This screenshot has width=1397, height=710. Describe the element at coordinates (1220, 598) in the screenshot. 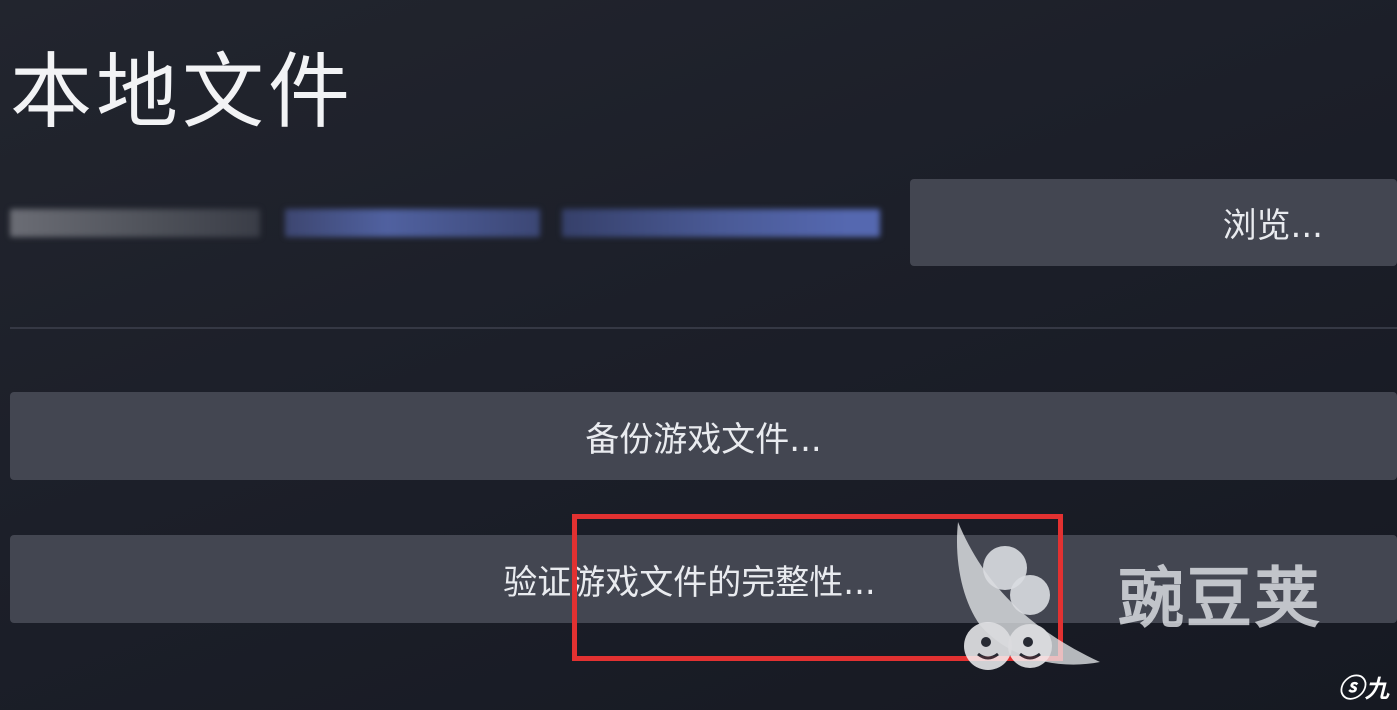

I see `watermark-brand-text: 豌豆荚` at that location.